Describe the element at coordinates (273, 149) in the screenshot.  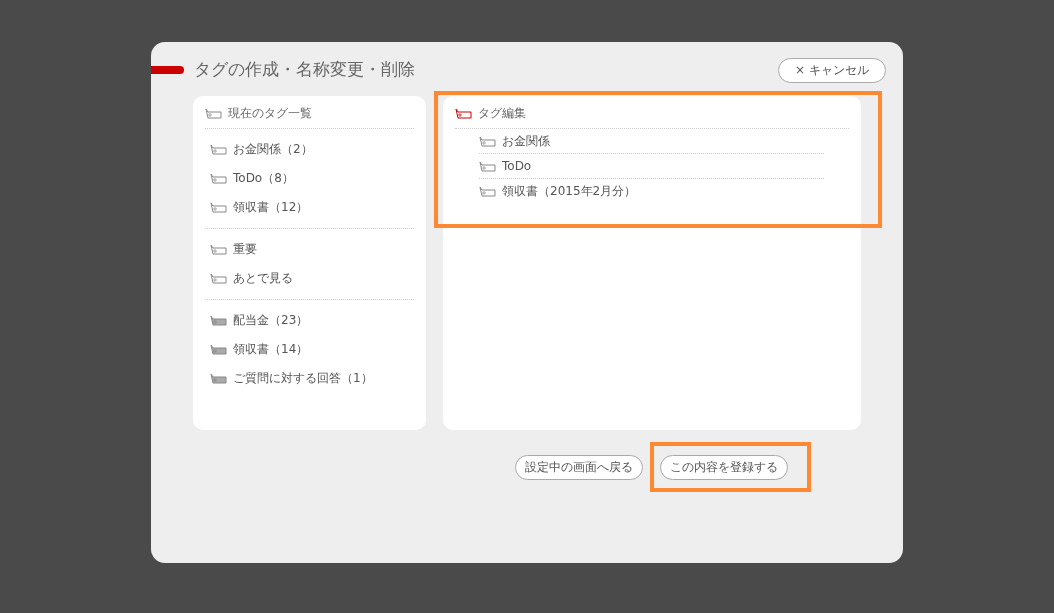
I see `tag-item: お金関係（2）` at that location.